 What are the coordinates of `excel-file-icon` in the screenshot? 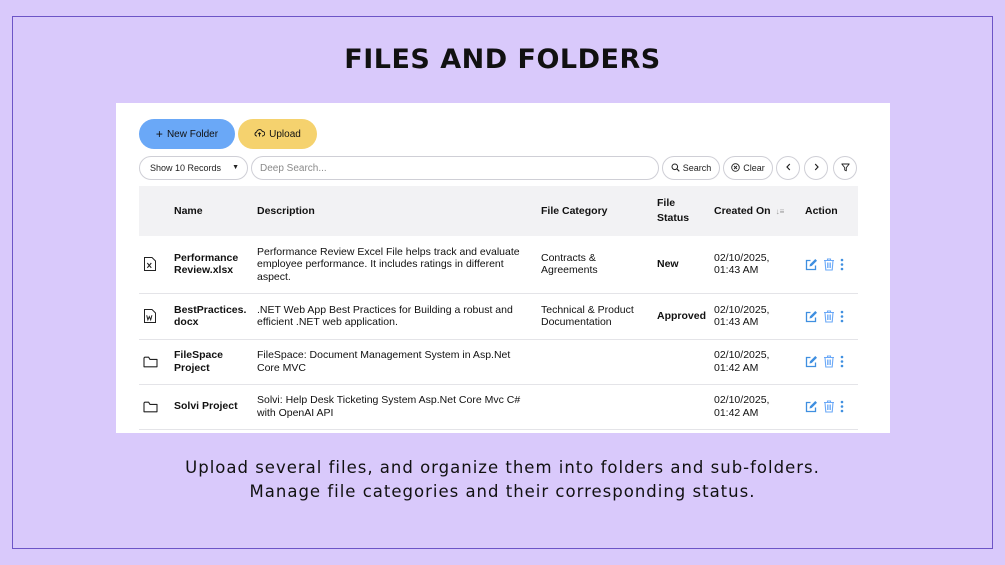 It's located at (155, 264).